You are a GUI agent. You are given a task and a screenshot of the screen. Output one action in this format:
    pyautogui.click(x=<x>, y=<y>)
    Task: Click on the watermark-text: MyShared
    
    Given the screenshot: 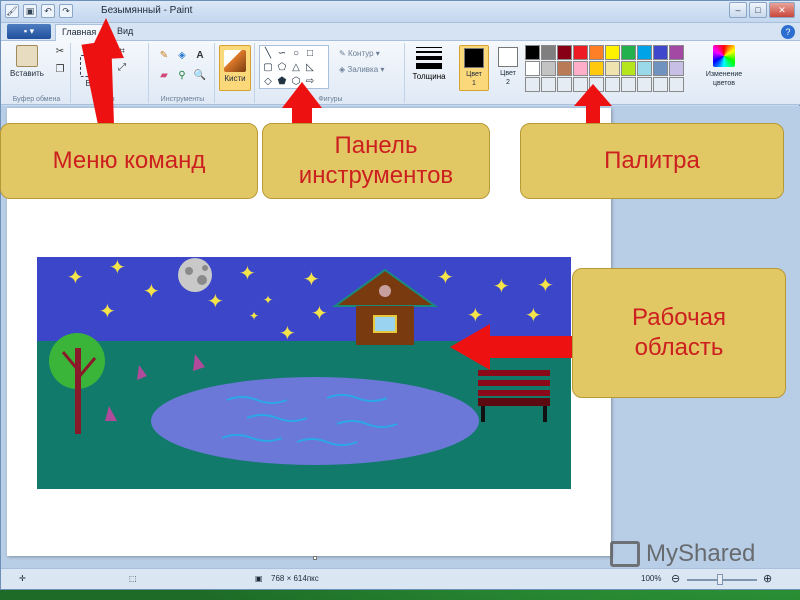 What is the action you would take?
    pyautogui.click(x=701, y=553)
    